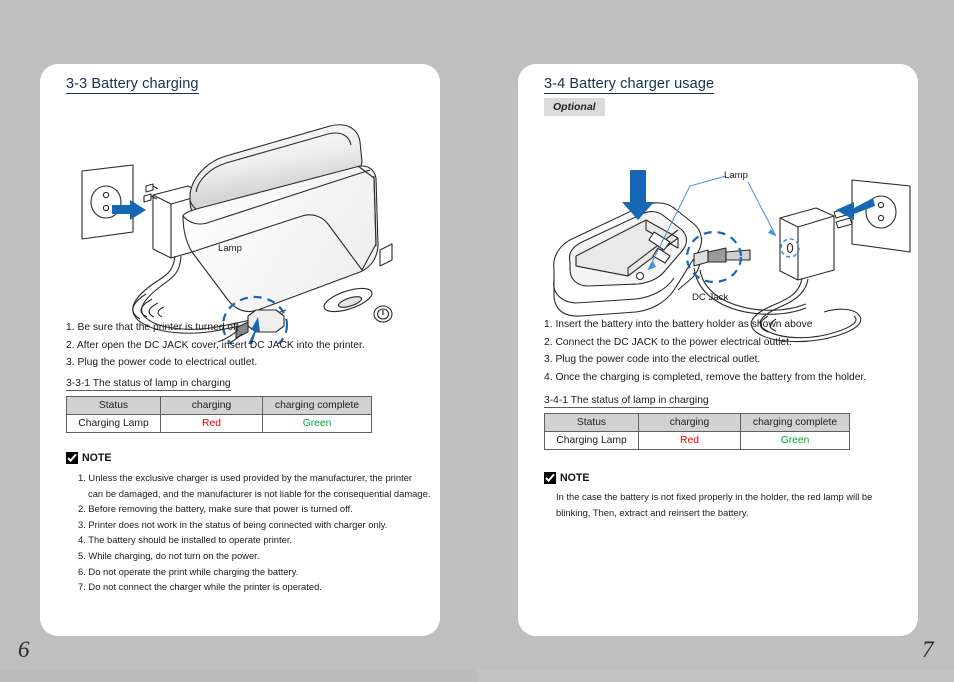 This screenshot has width=954, height=682. I want to click on right-note-heading: NOTE, so click(566, 478).